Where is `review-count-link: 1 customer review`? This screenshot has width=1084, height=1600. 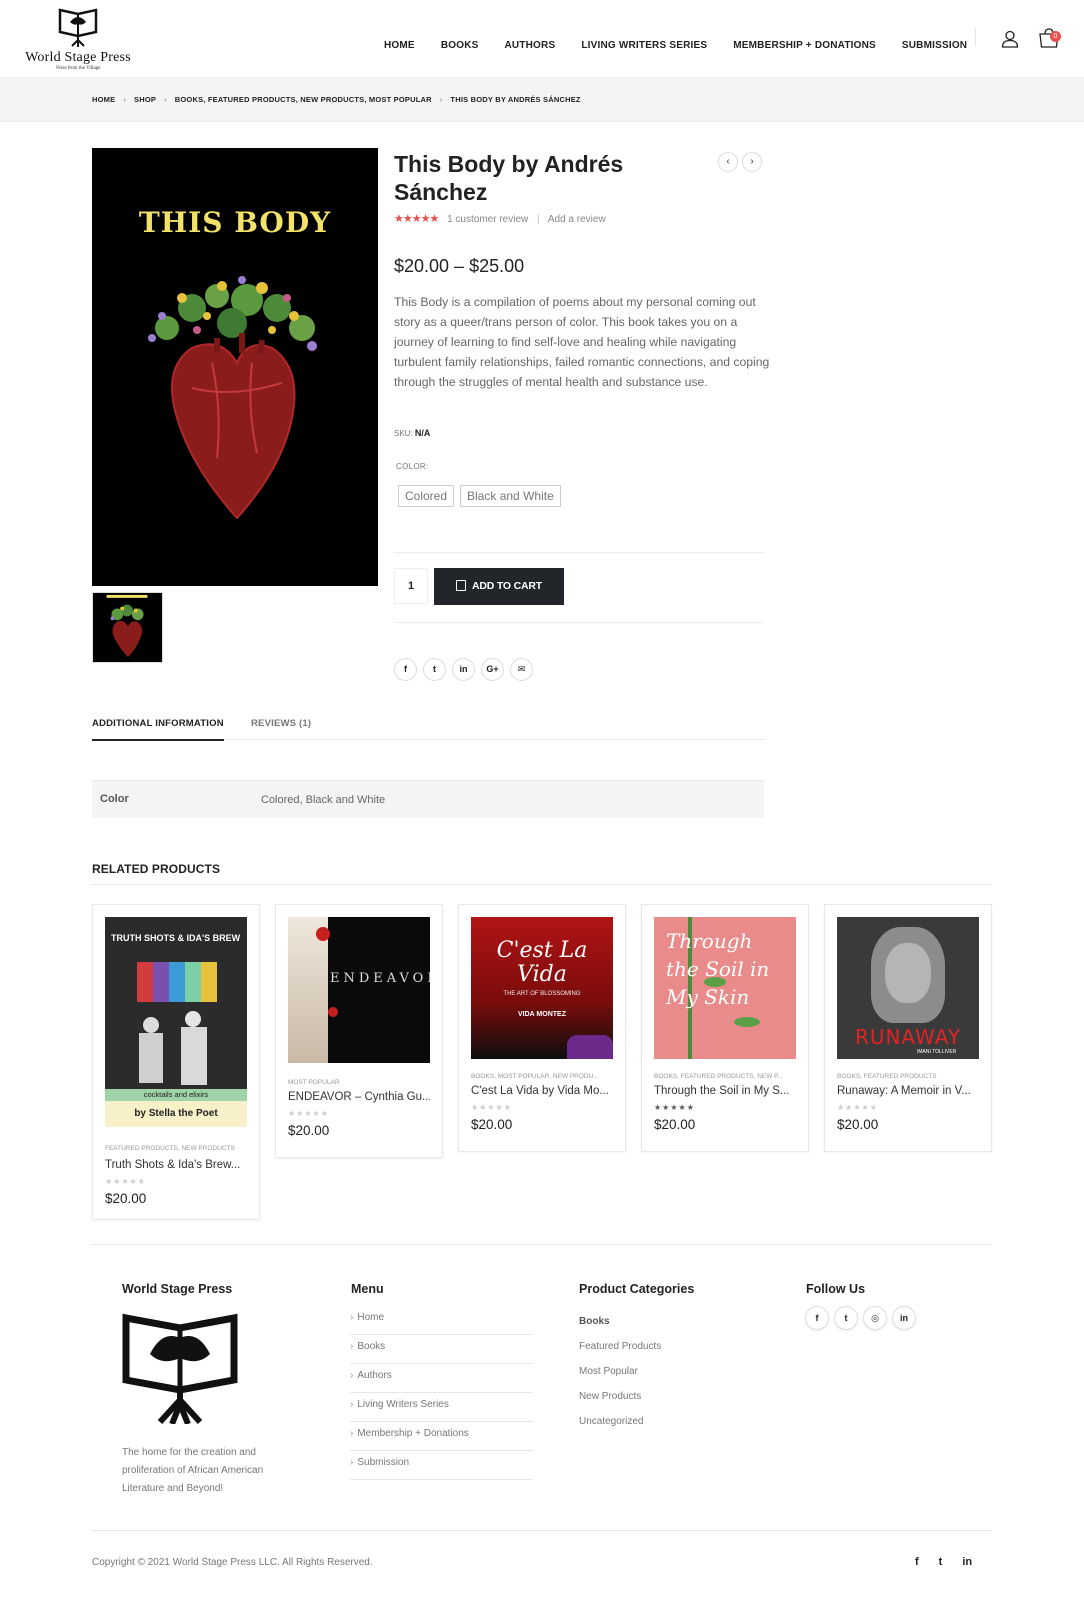 review-count-link: 1 customer review is located at coordinates (487, 219).